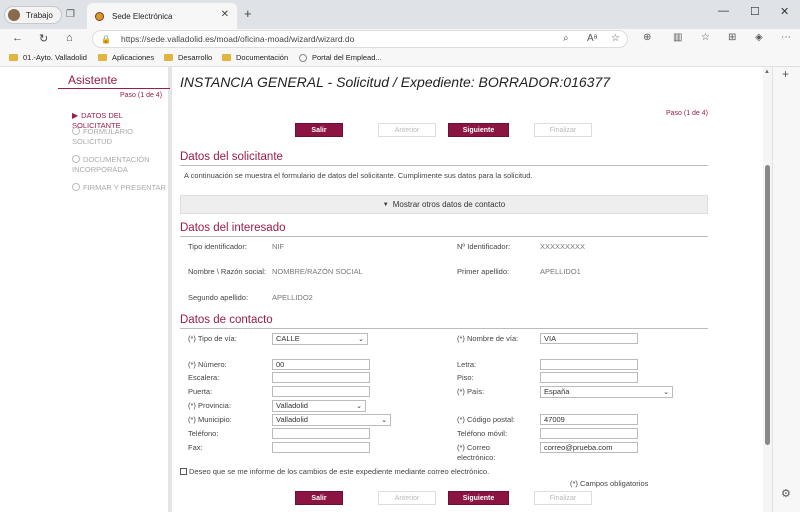 The width and height of the screenshot is (800, 512). I want to click on section-contacto-heading: Datos de contacto, so click(226, 320).